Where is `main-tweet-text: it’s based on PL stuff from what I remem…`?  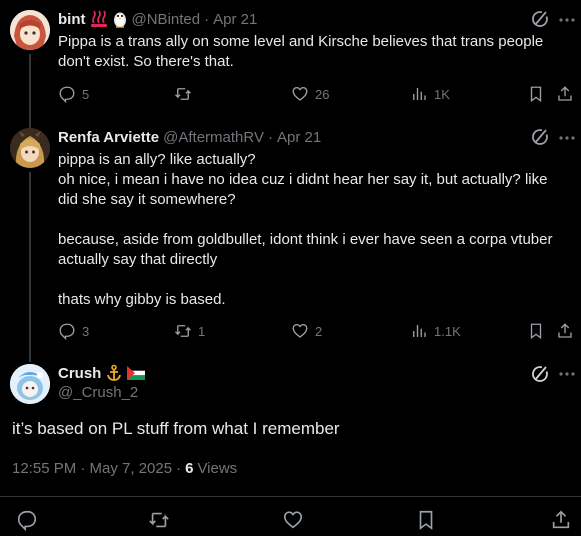
main-tweet-text: it’s based on PL stuff from what I remem… is located at coordinates (176, 428).